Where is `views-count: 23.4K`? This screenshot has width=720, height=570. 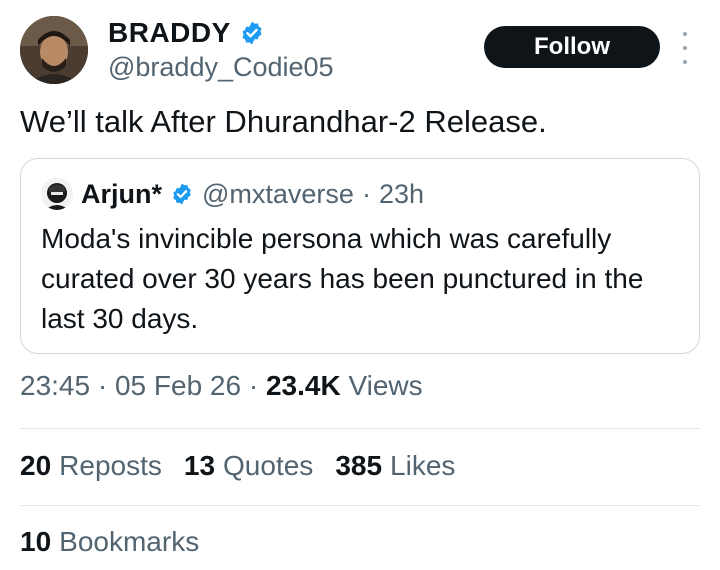 views-count: 23.4K is located at coordinates (303, 385).